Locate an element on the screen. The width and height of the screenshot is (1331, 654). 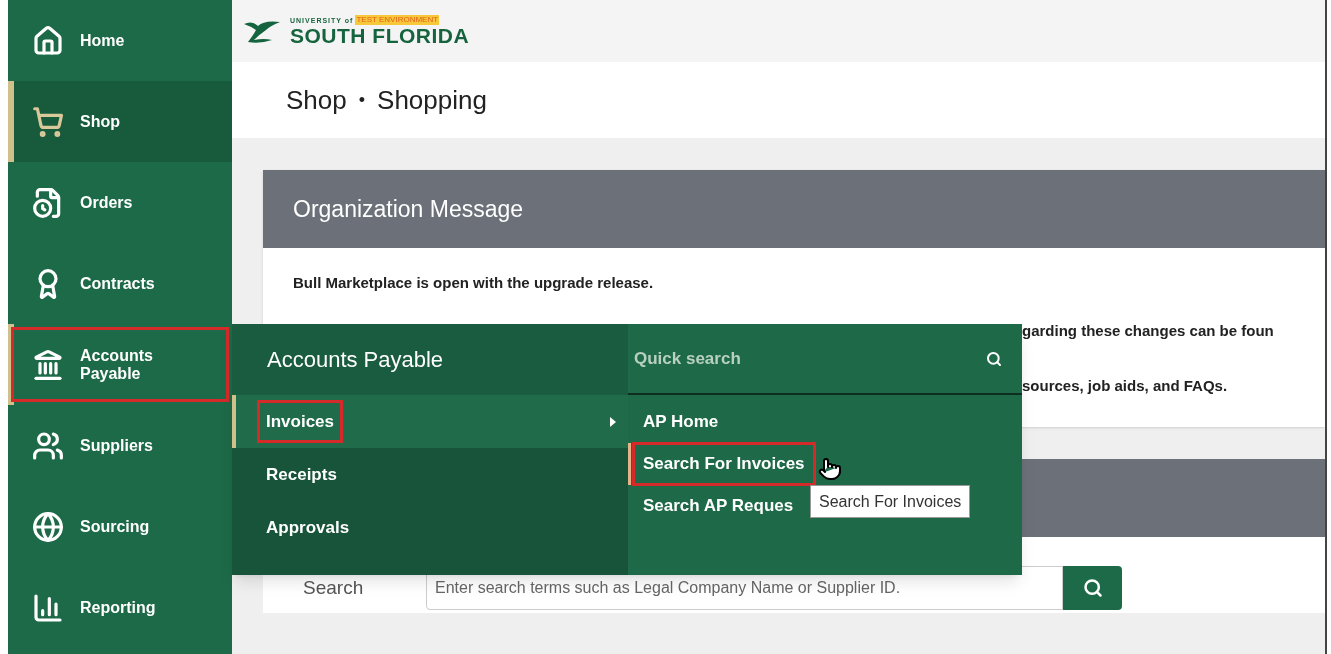
submenu-item: Search For Invoices is located at coordinates (720, 464).